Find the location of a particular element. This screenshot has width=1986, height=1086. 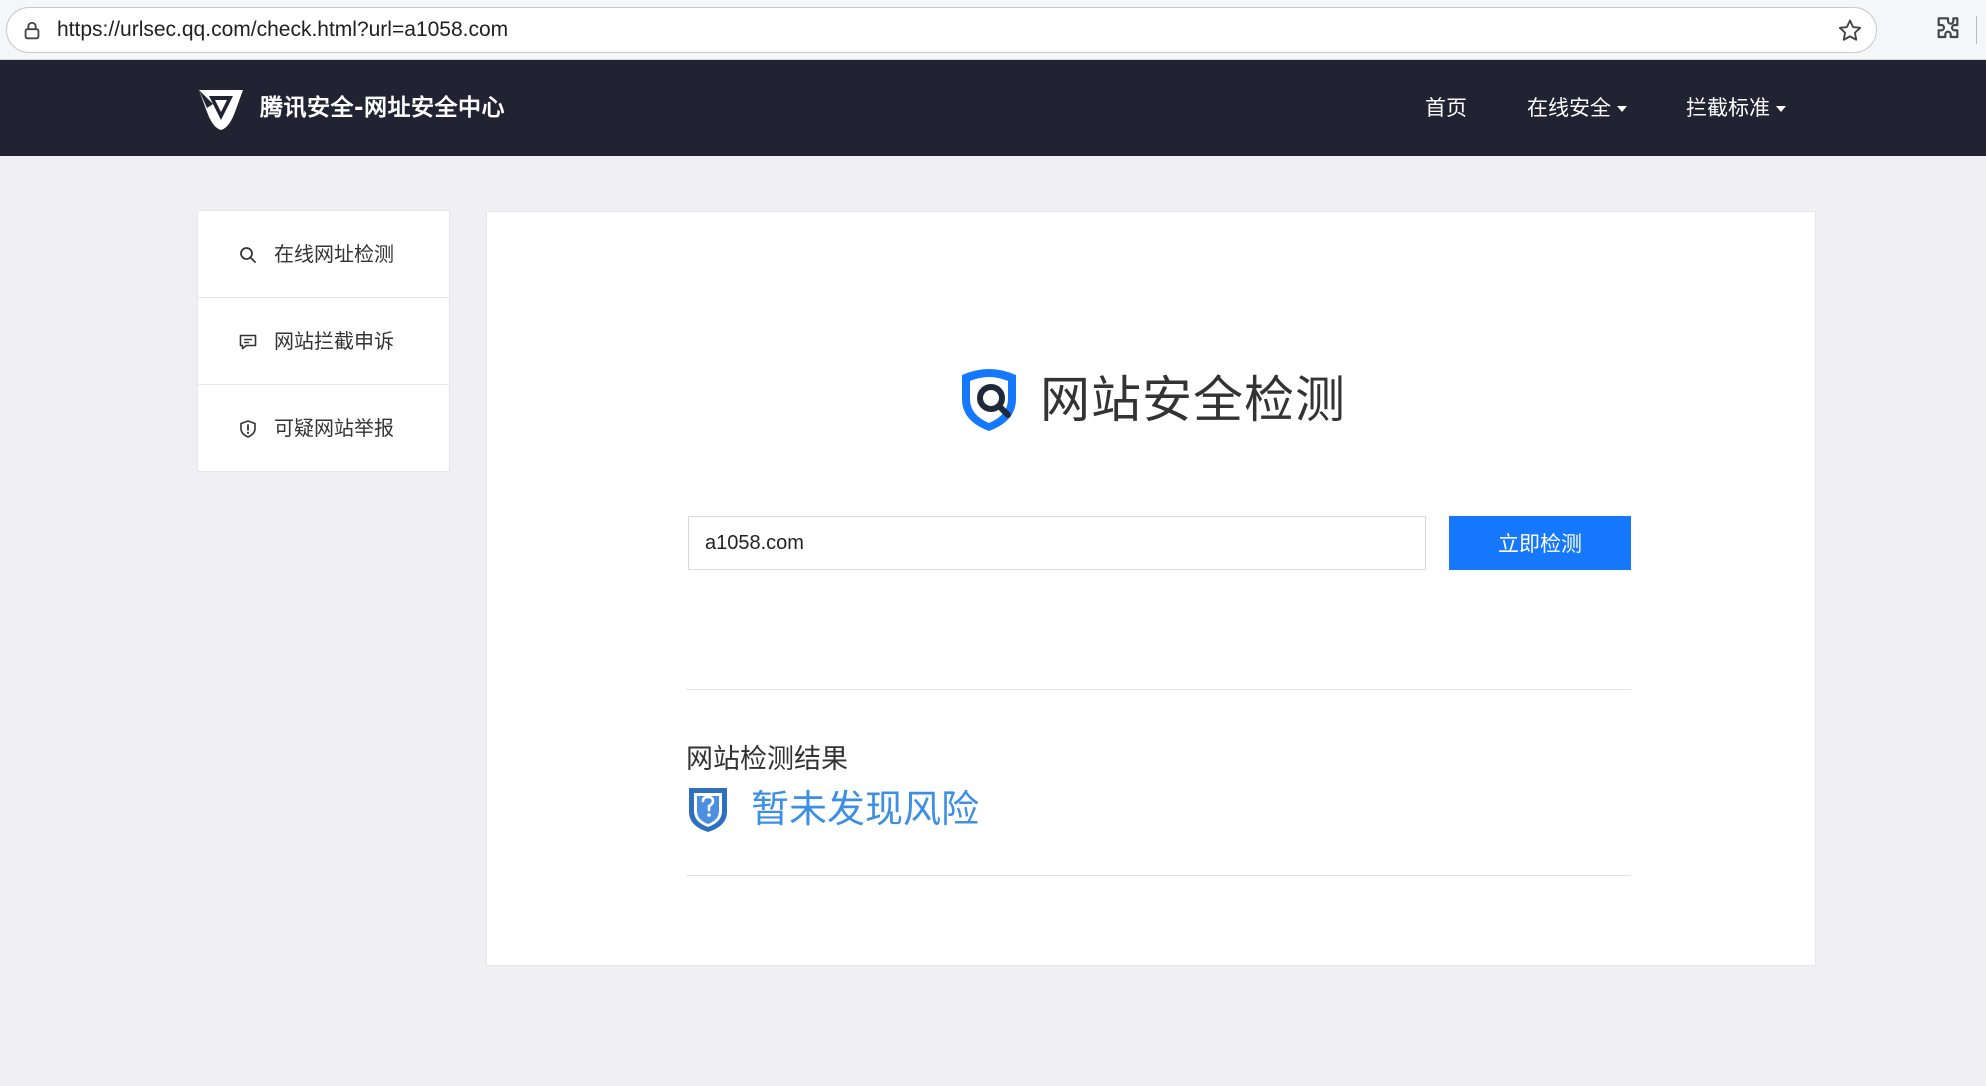

page-title: 网站安全检测 is located at coordinates (1193, 400).